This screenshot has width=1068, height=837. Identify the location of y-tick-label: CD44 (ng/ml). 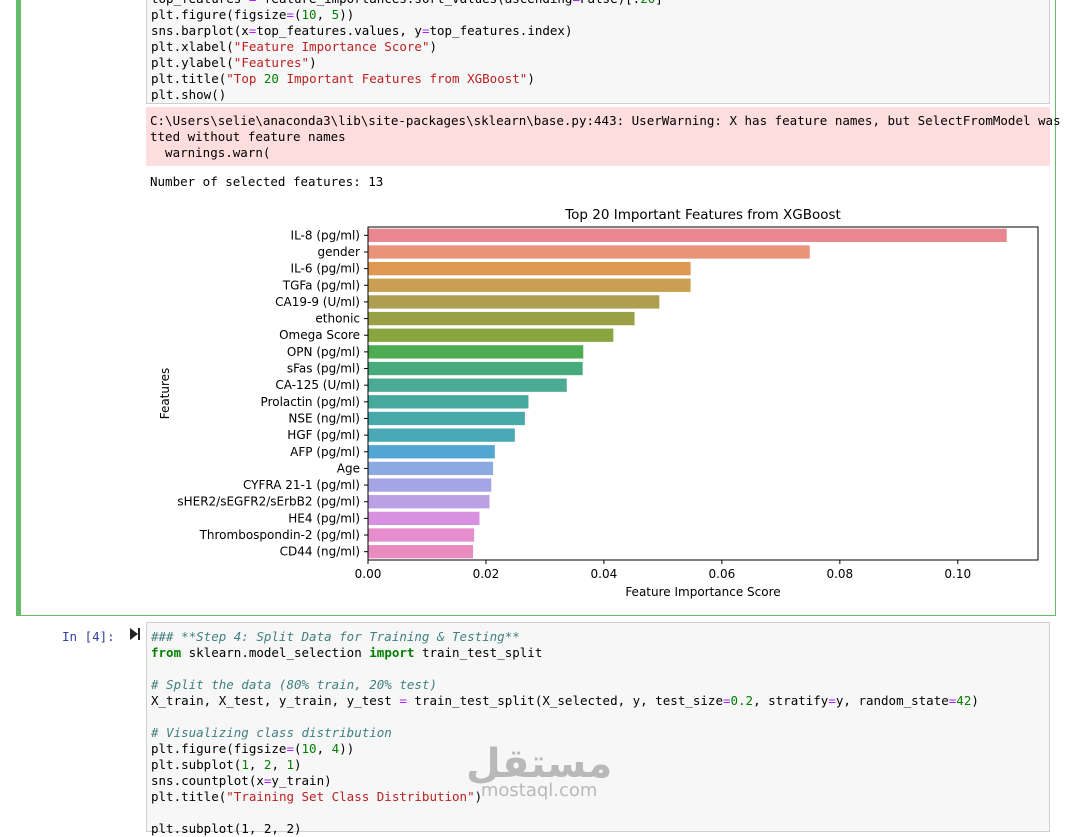
(320, 552).